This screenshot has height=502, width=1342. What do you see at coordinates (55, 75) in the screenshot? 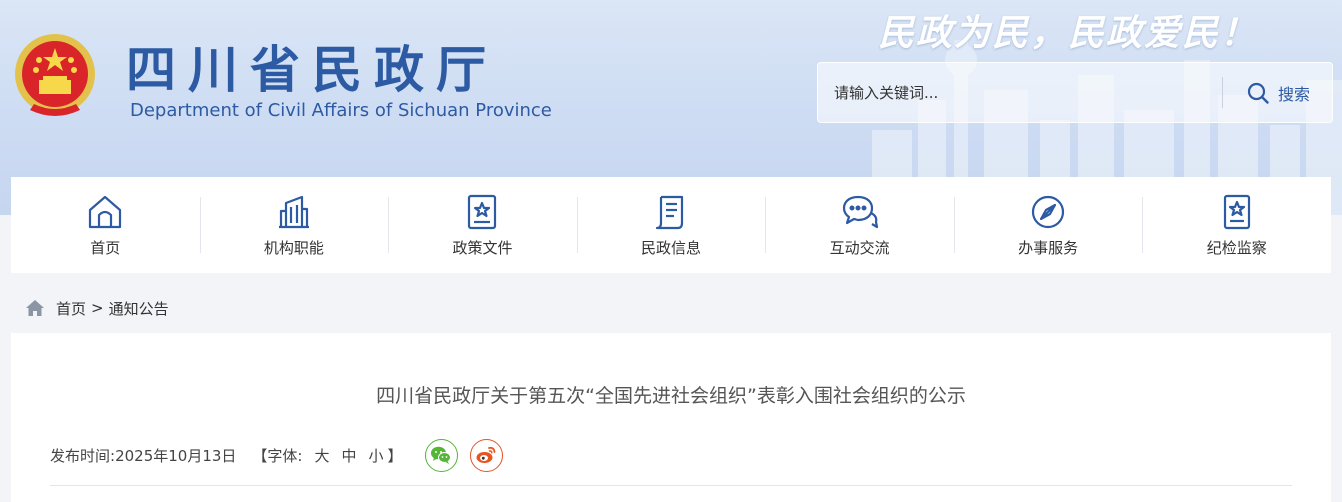
I see `national-emblem-icon` at bounding box center [55, 75].